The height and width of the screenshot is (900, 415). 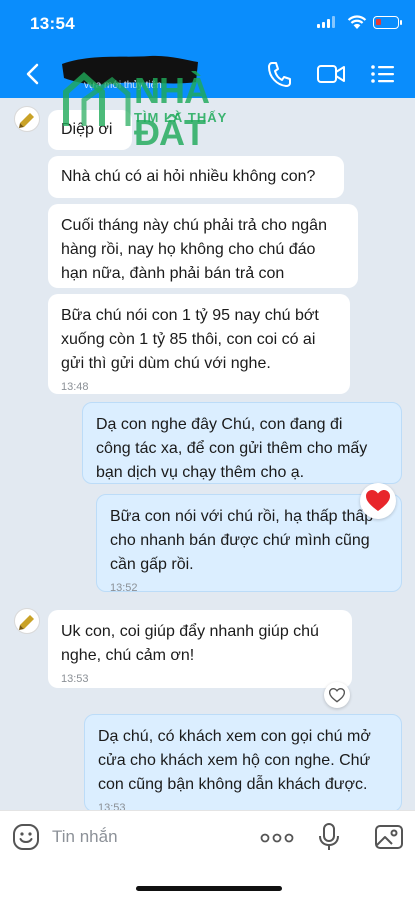 I want to click on wifi-icon, so click(x=357, y=22).